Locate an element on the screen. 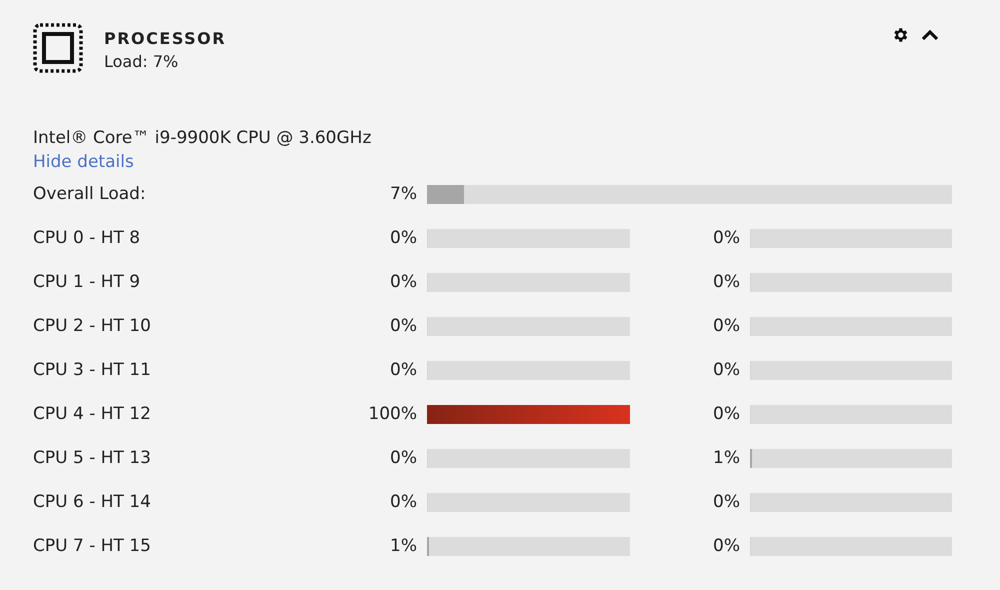  collapse-icon is located at coordinates (930, 35).